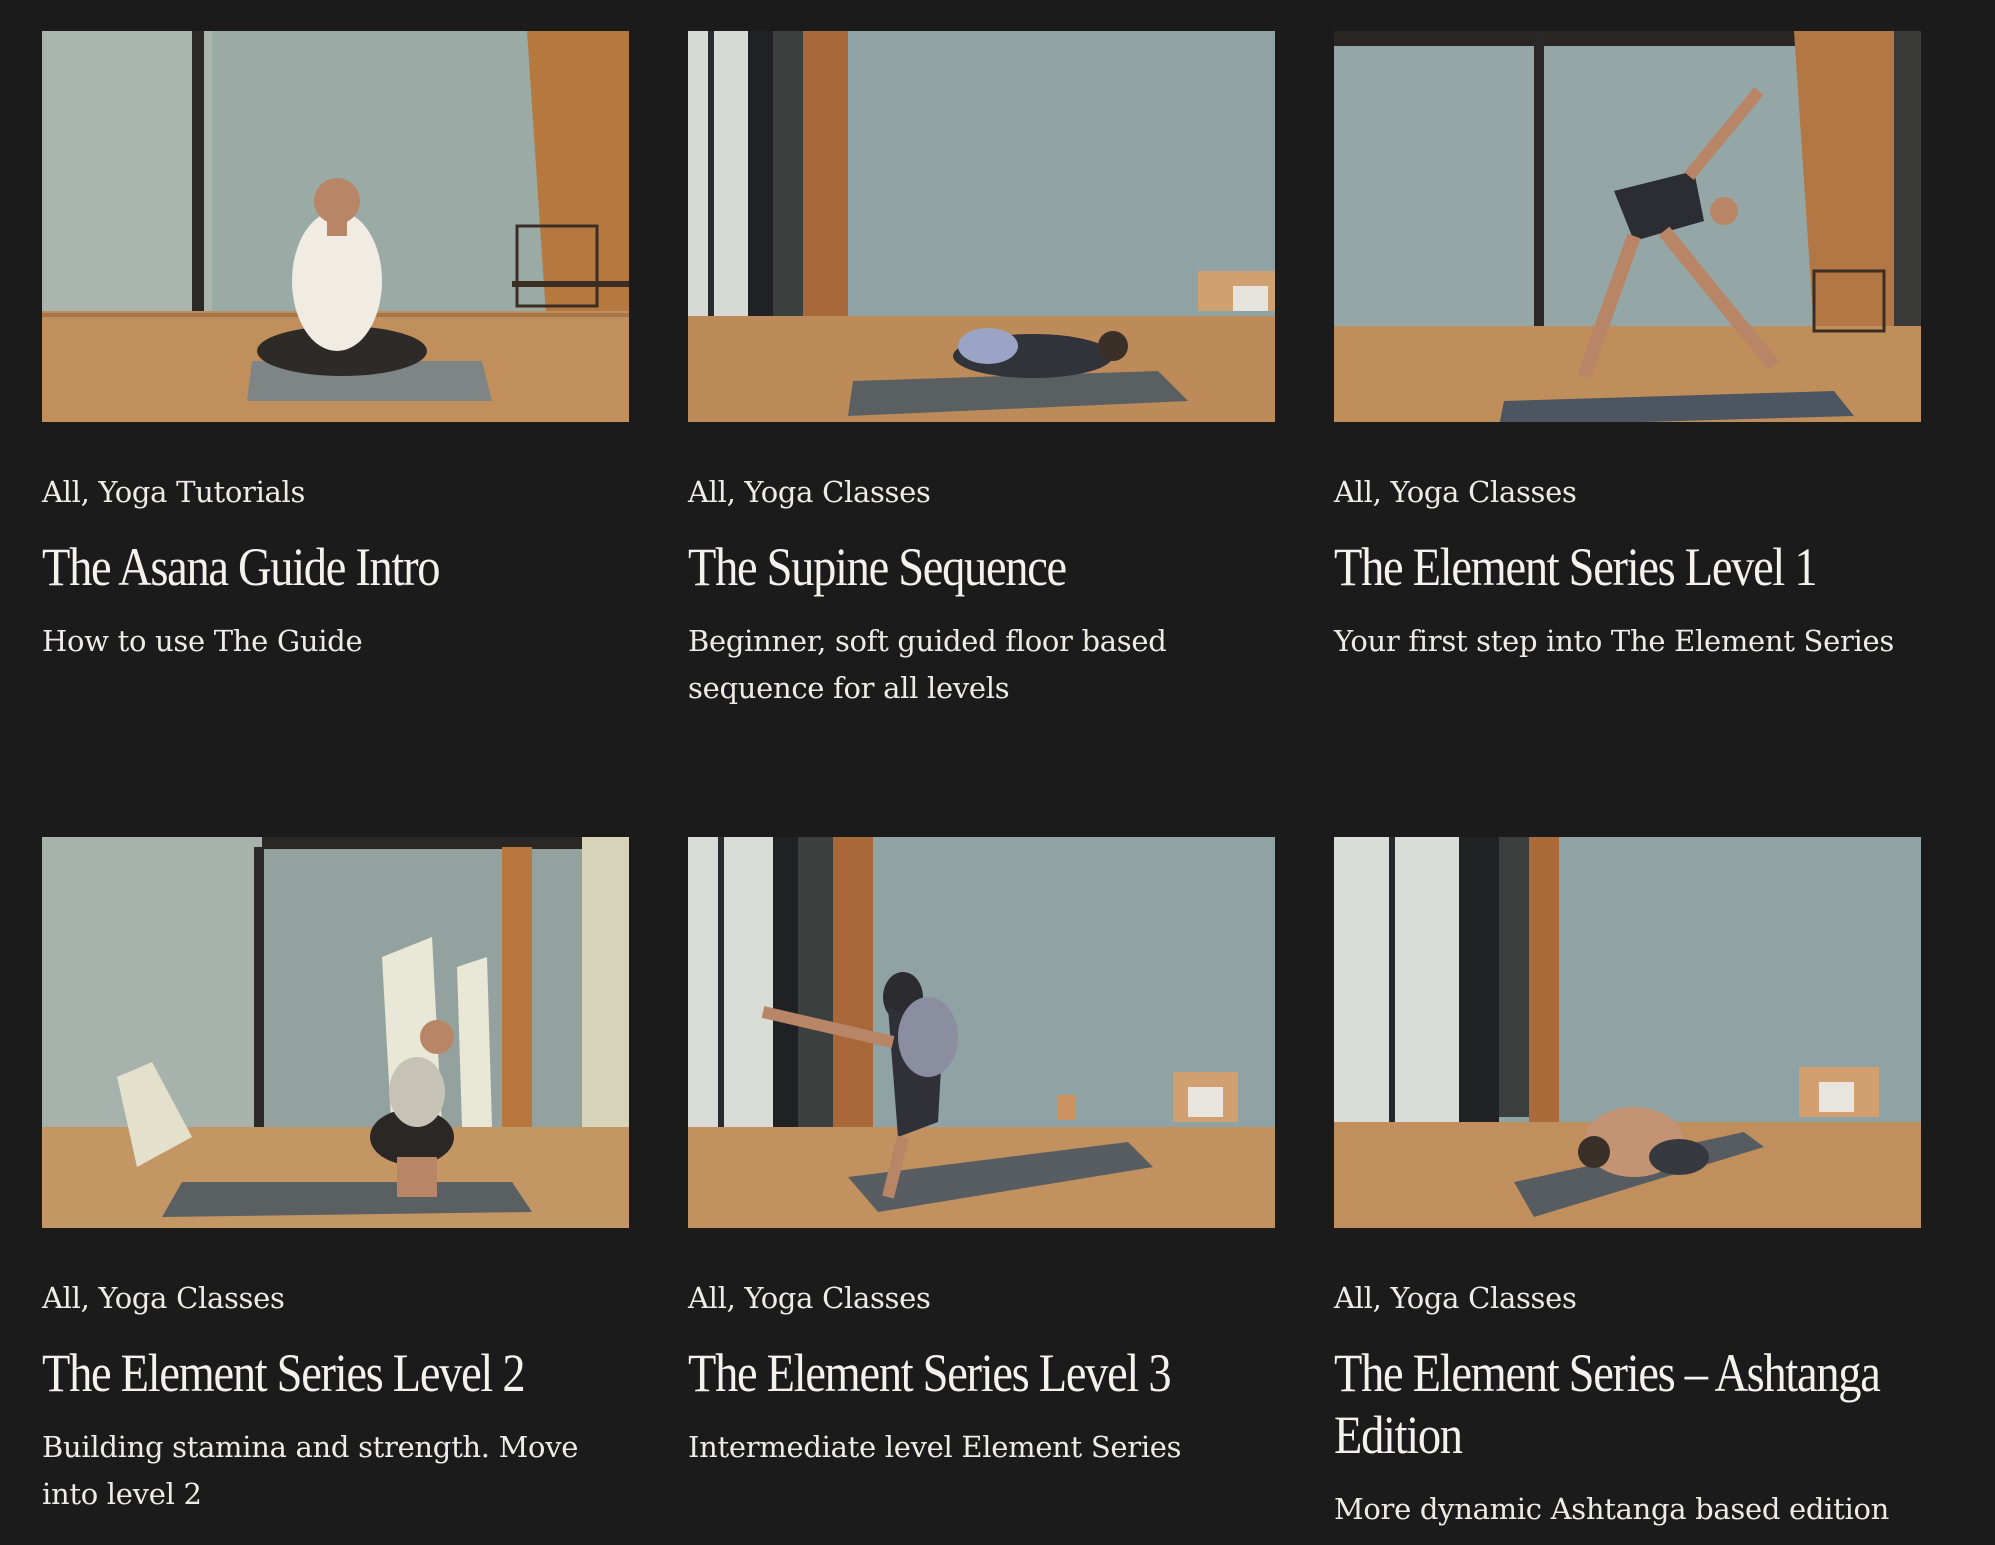 This screenshot has width=1995, height=1545. I want to click on floor-twist-thumbnail-image, so click(981, 226).